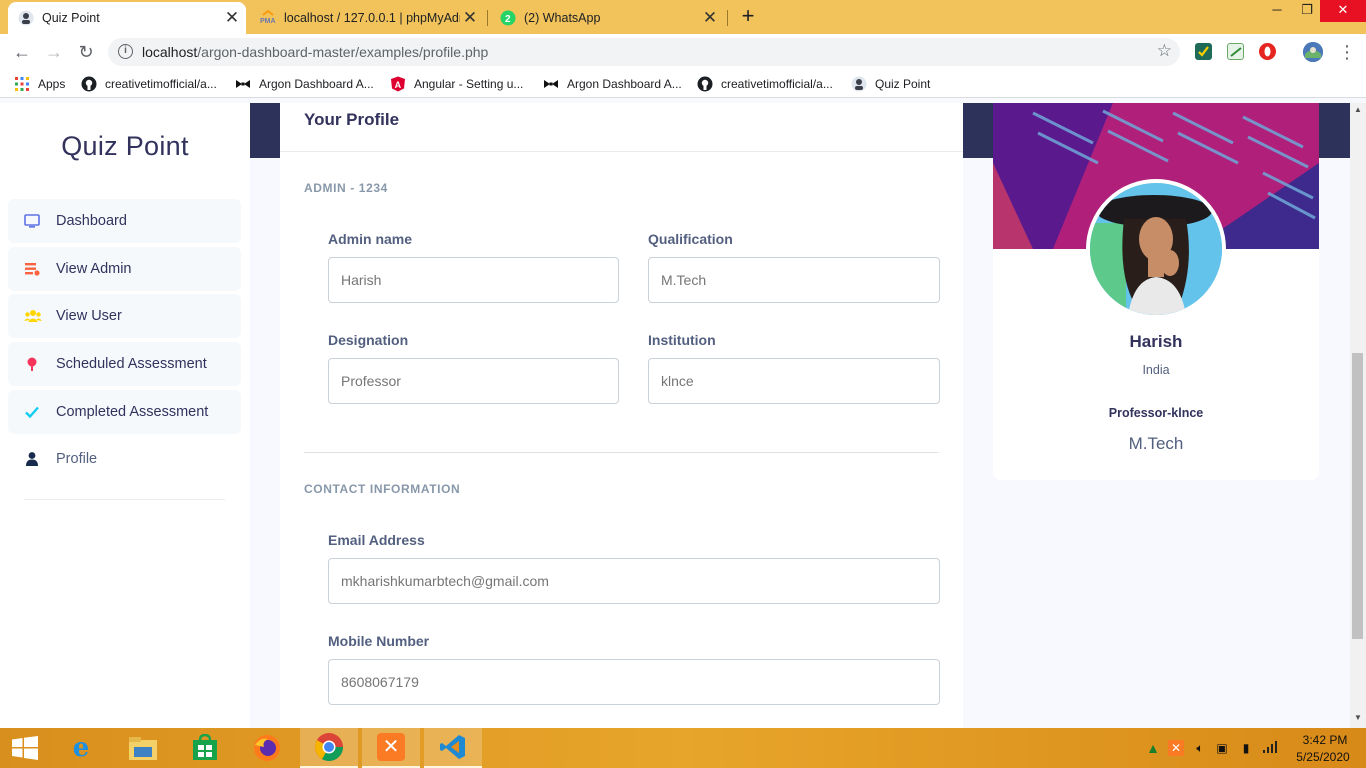 Image resolution: width=1366 pixels, height=768 pixels. I want to click on pin-icon, so click(32, 364).